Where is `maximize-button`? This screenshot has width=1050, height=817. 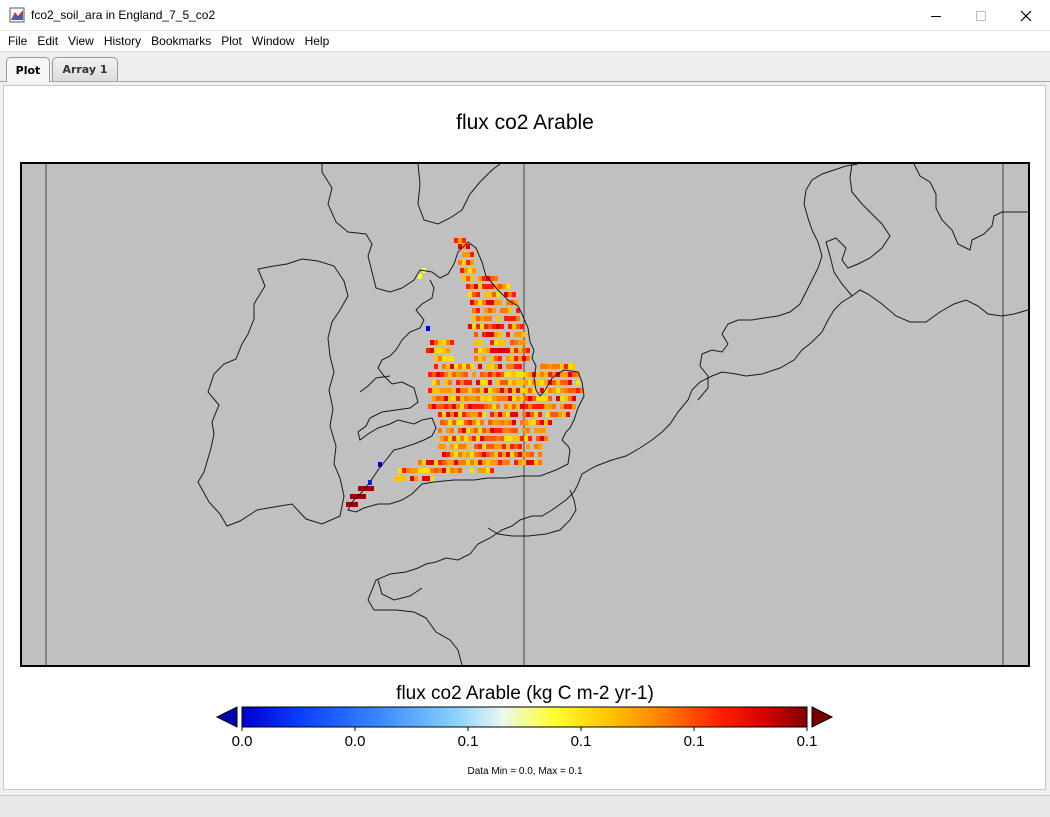 maximize-button is located at coordinates (981, 15).